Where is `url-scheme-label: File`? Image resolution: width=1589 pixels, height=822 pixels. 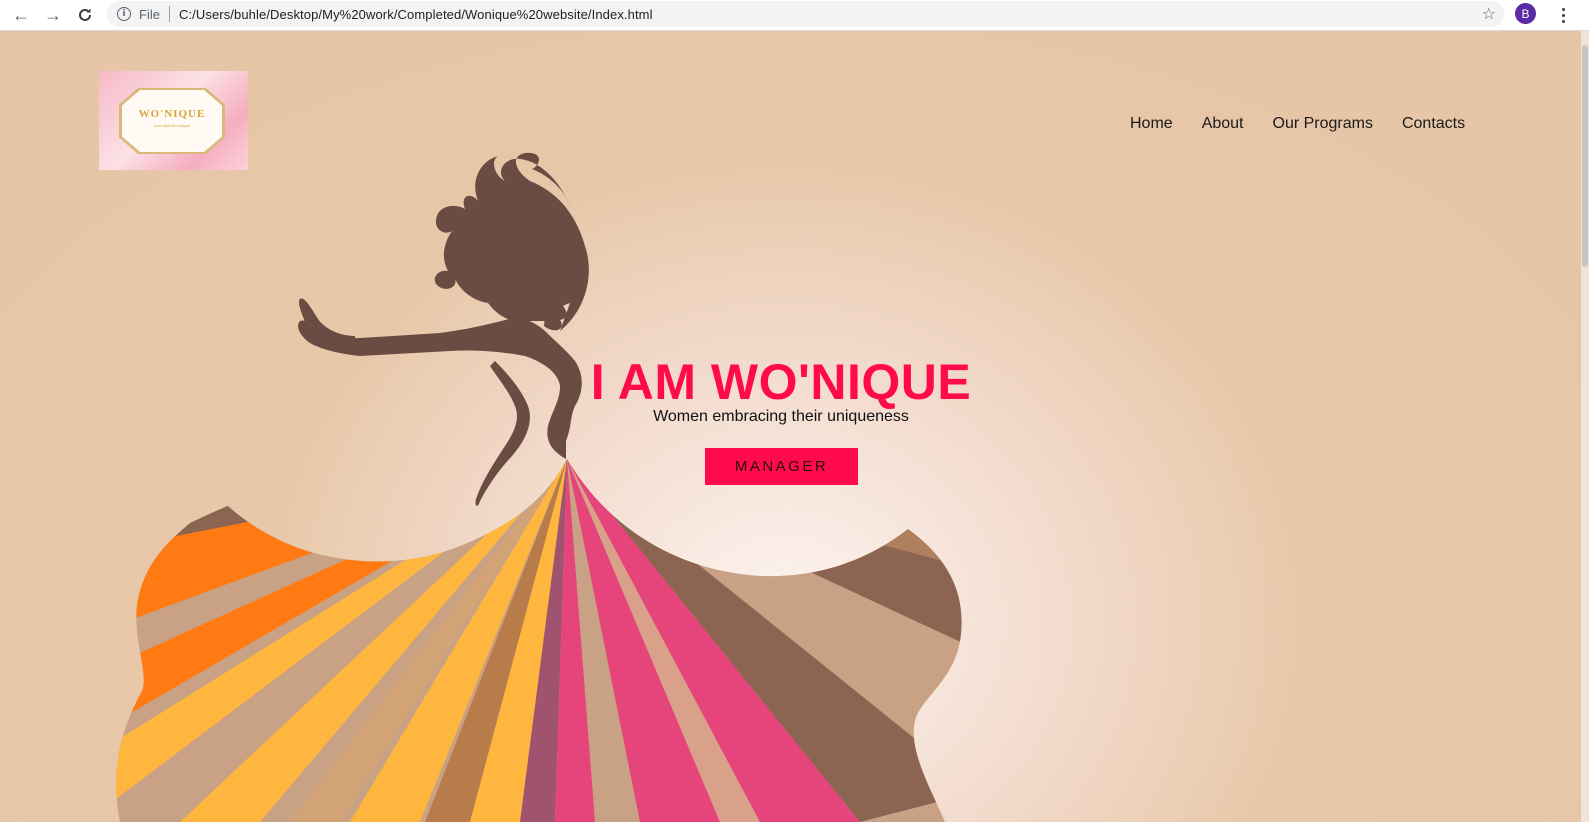
url-scheme-label: File is located at coordinates (149, 14).